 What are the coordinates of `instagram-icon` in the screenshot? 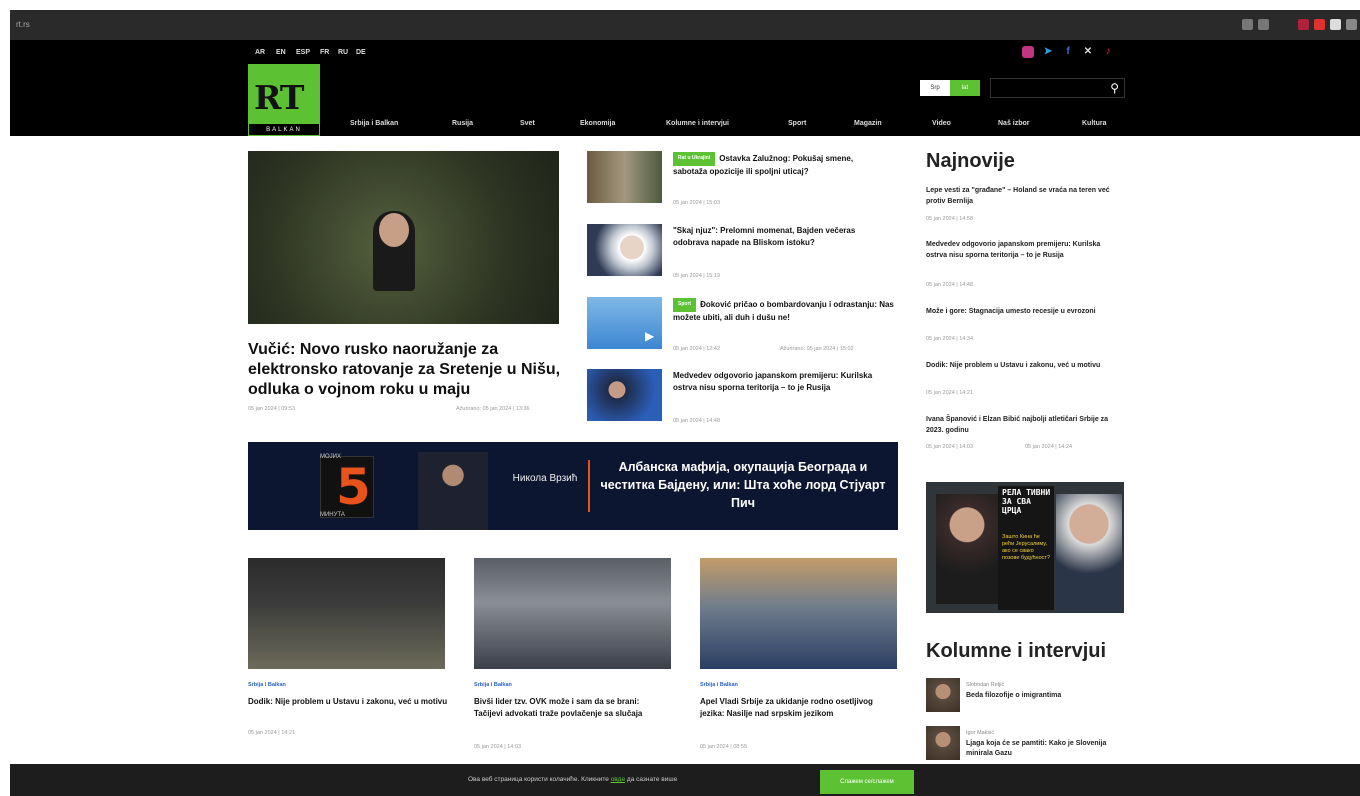 It's located at (1028, 52).